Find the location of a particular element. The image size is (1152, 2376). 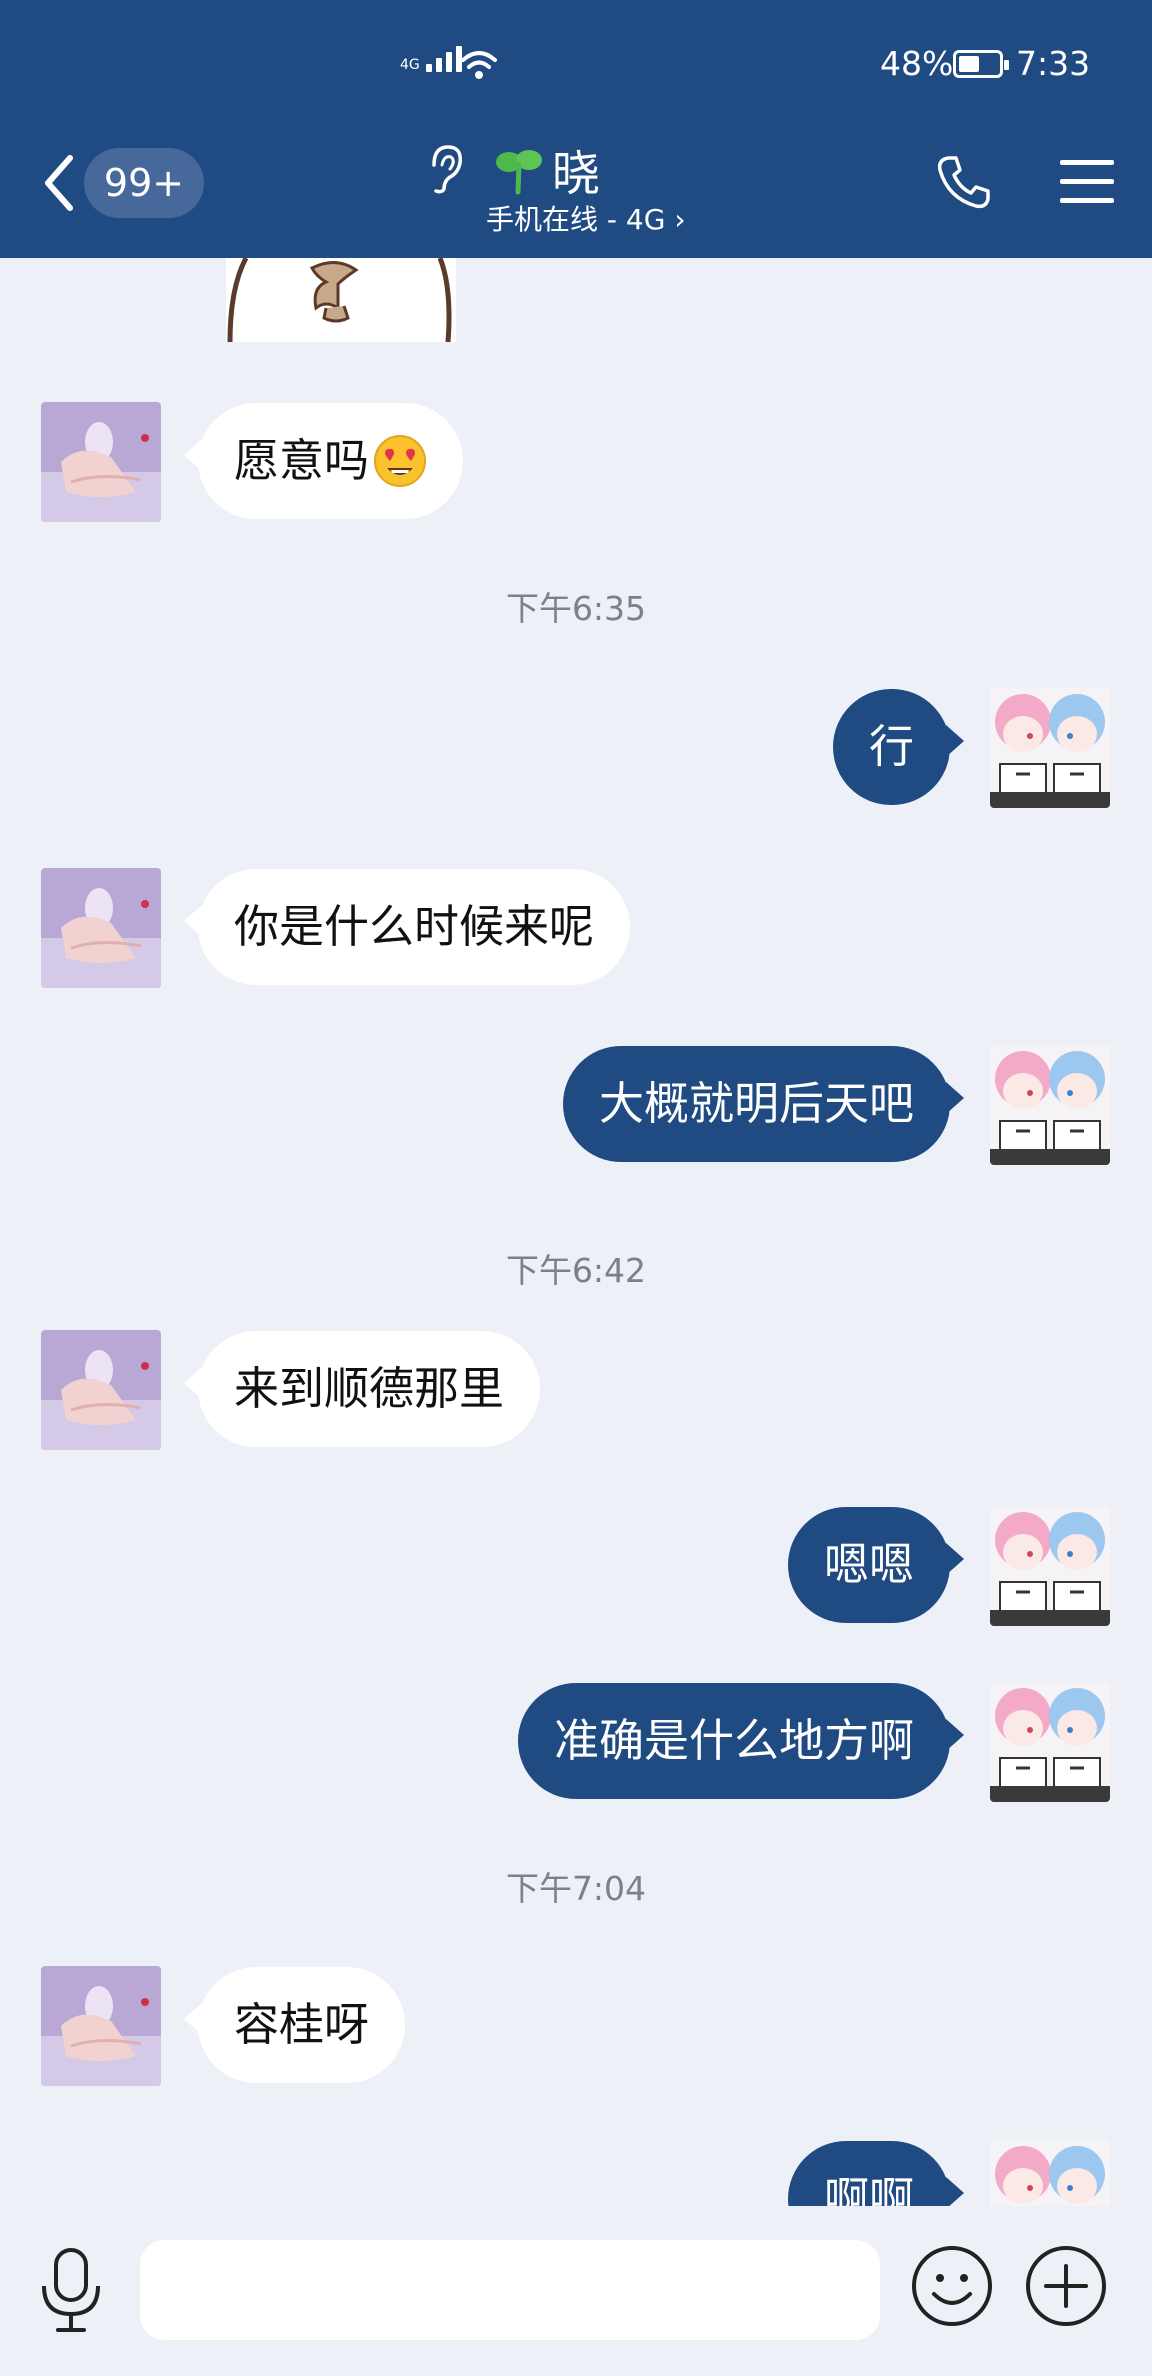

sprout-icon is located at coordinates (519, 172).